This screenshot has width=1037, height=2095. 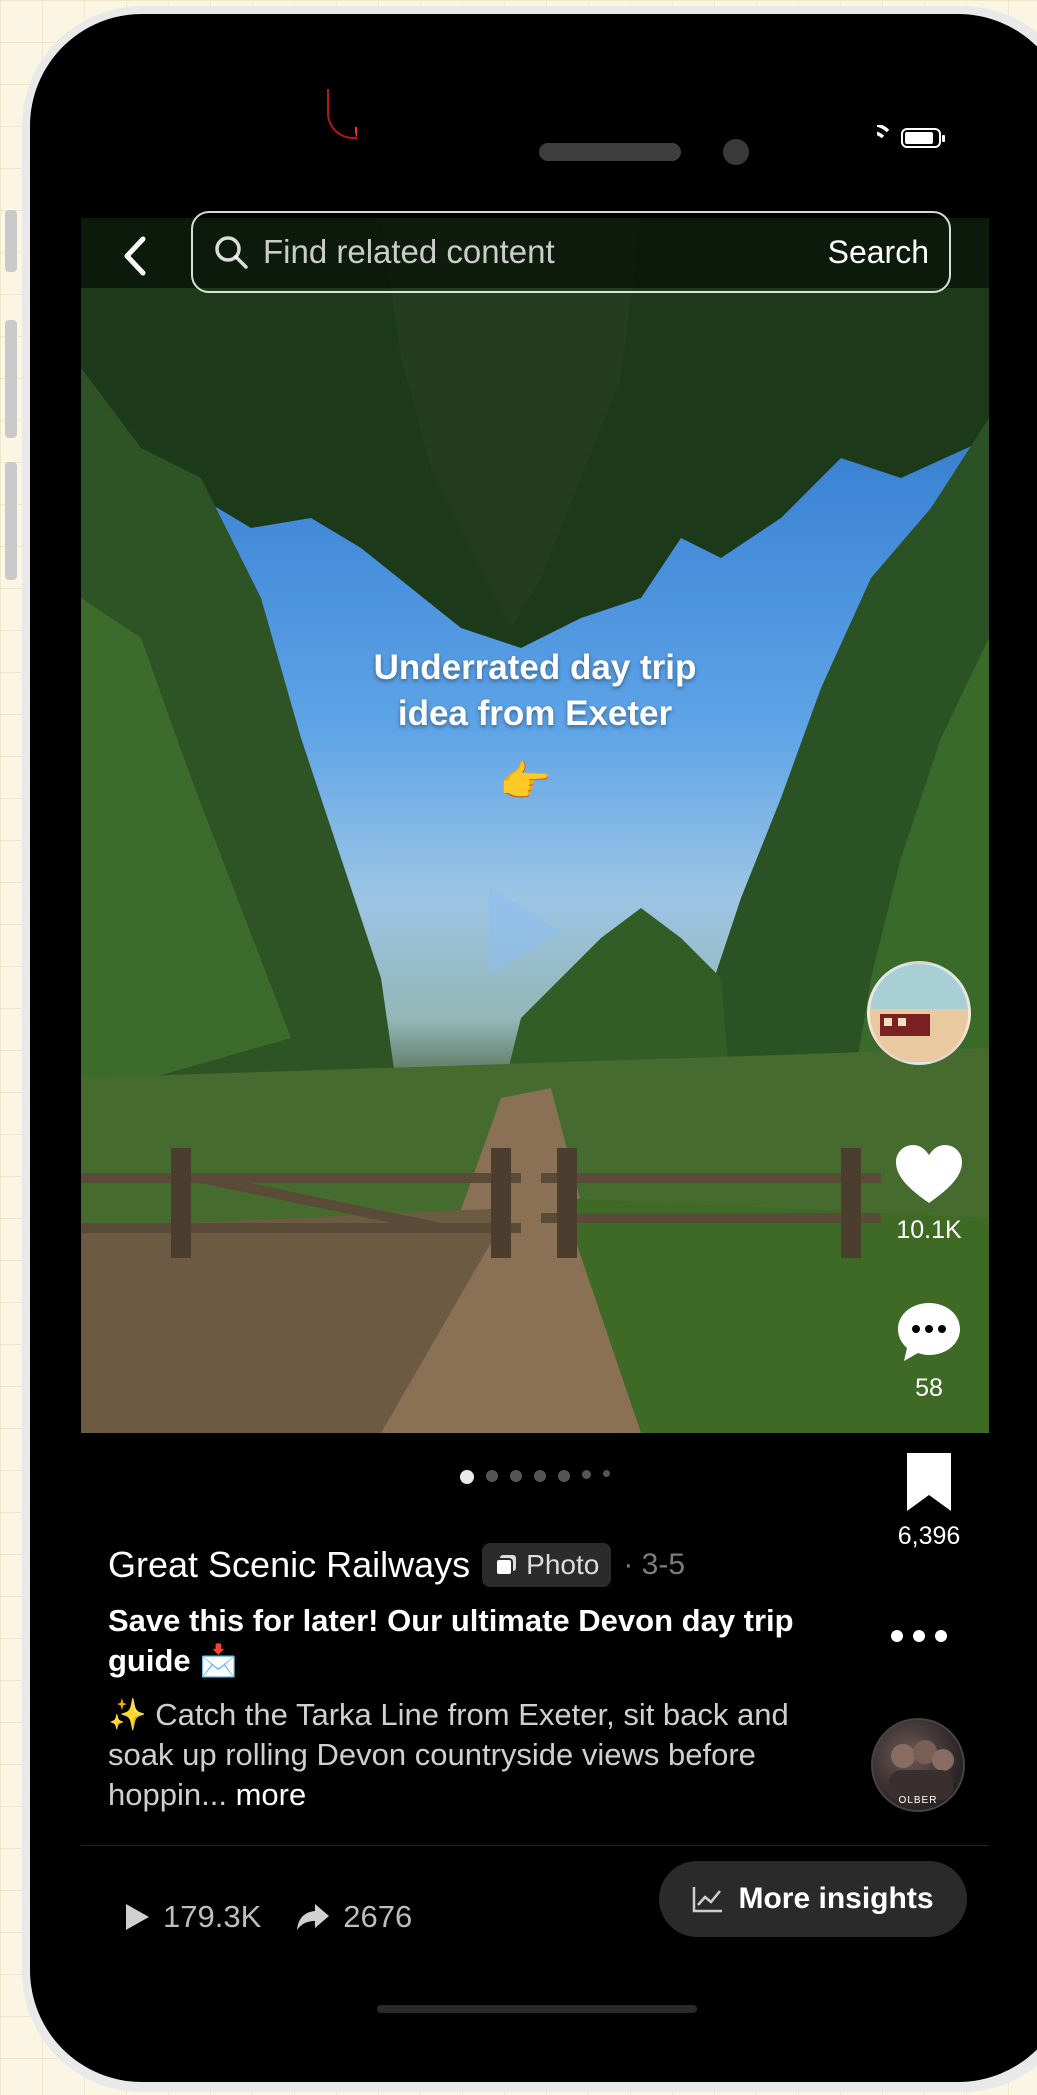 I want to click on overlay-line-1: Underrated day trip, so click(x=535, y=667).